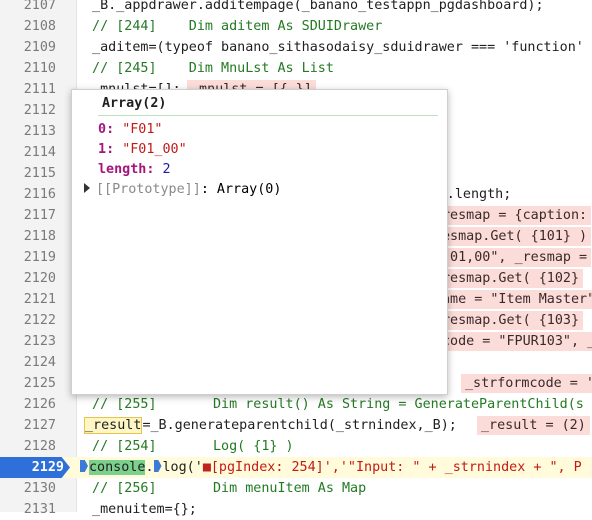 The width and height of the screenshot is (592, 520). I want to click on array-entry-1: 1: "F01_00", so click(142, 149).